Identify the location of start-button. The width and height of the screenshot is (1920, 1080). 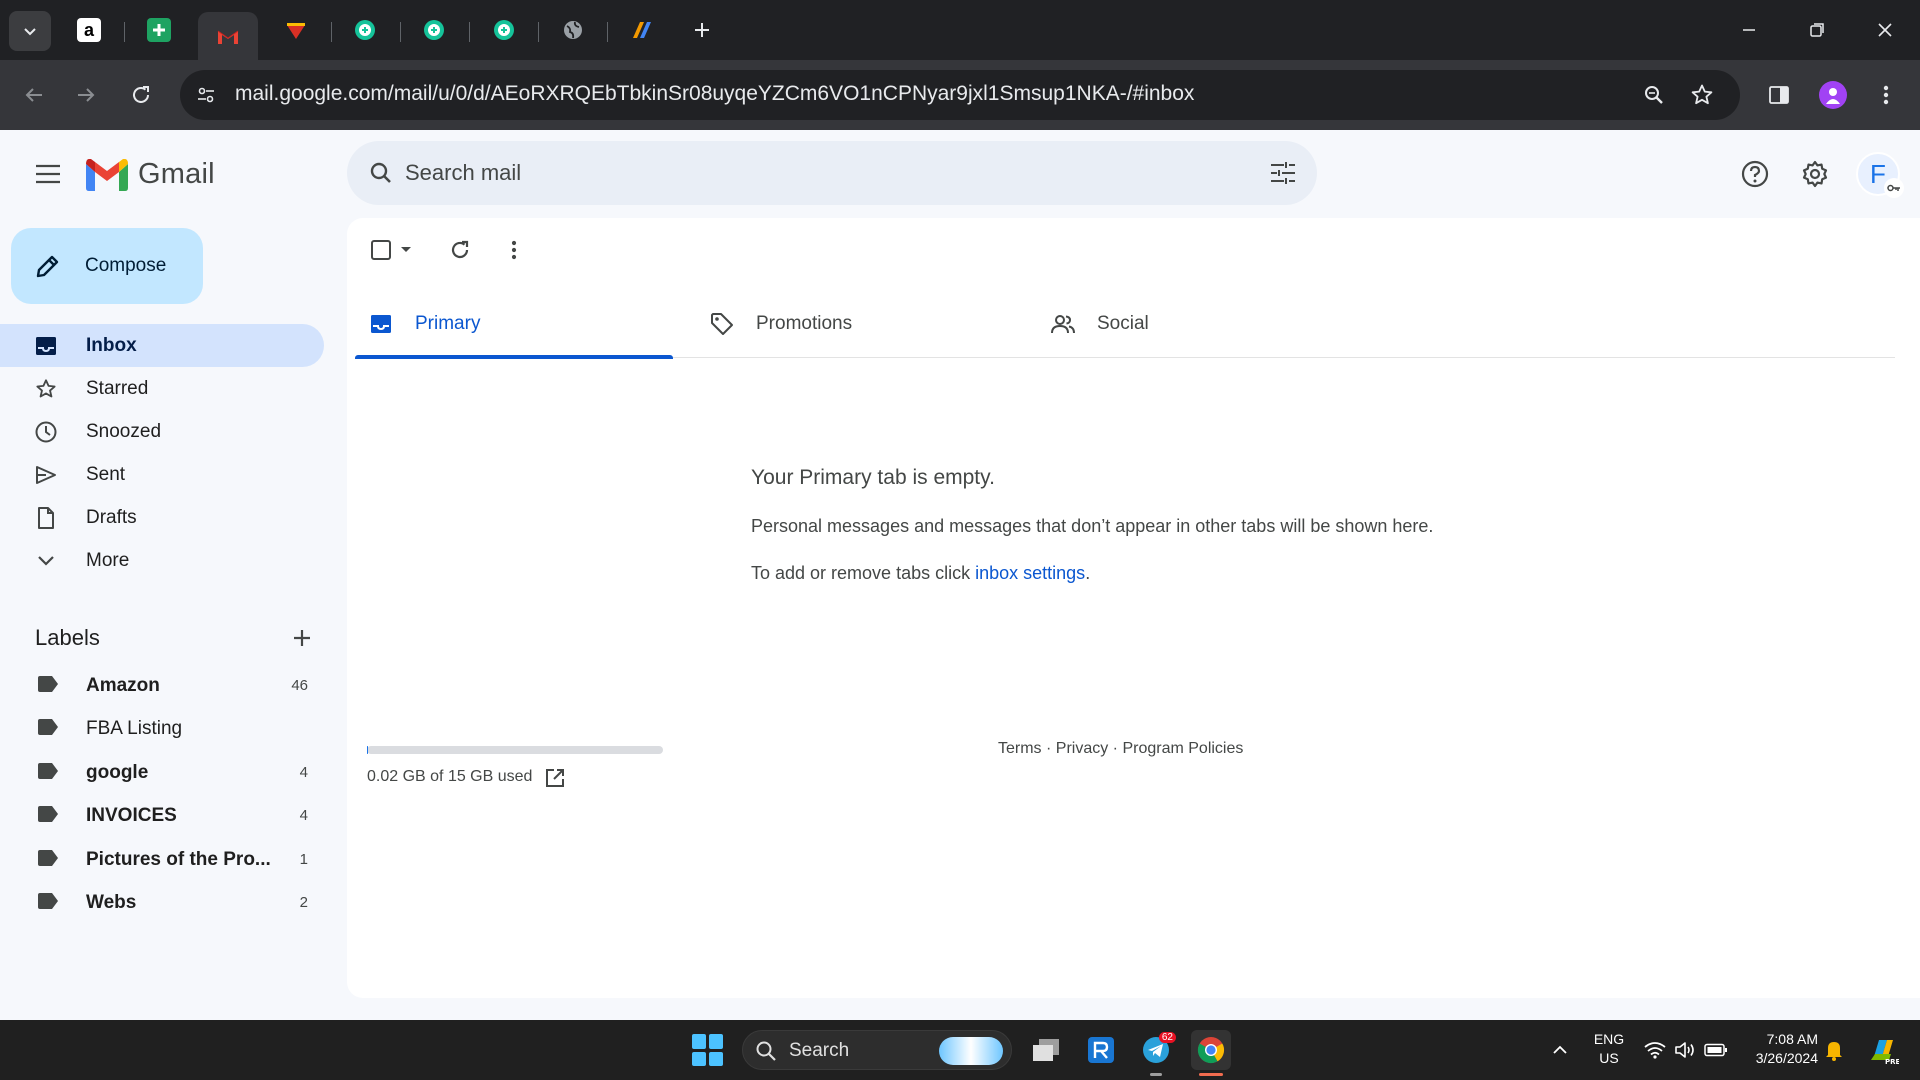
(708, 1050).